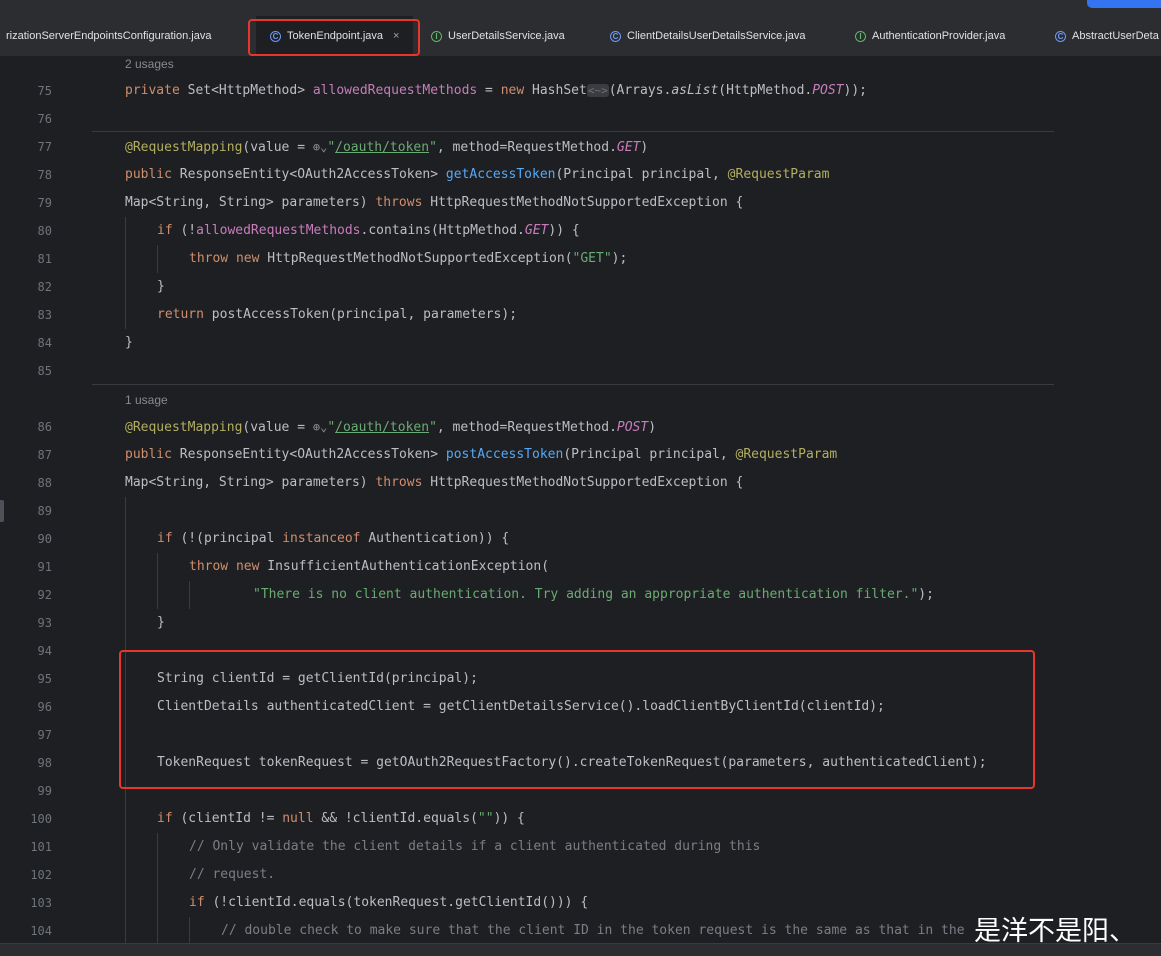 This screenshot has width=1161, height=956. I want to click on code-token: POST, so click(632, 427).